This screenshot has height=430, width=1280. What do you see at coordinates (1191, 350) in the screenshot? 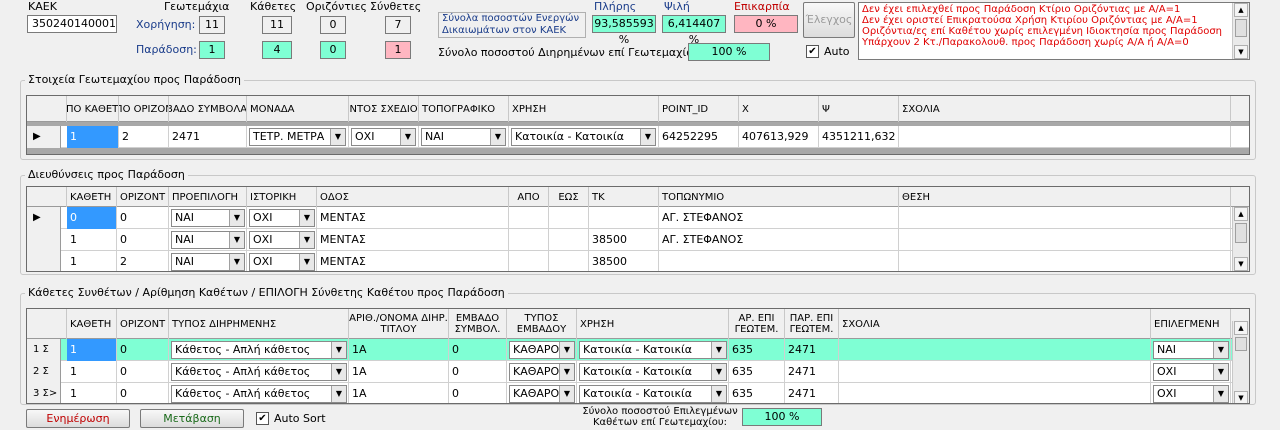
I see `selected-dropdown: ΝΑΙ ▼` at bounding box center [1191, 350].